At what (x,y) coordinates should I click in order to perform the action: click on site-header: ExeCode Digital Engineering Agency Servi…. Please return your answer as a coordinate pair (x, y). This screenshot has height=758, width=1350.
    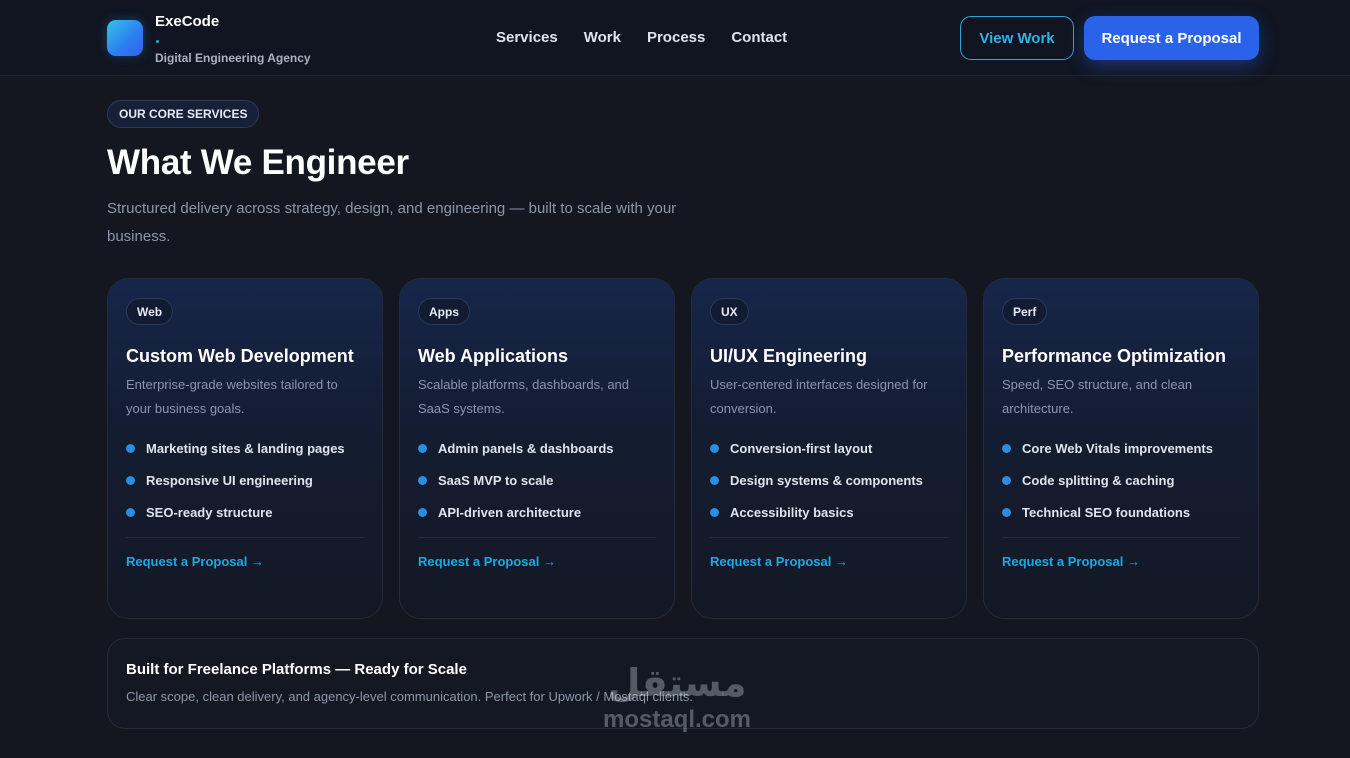
    Looking at the image, I should click on (675, 38).